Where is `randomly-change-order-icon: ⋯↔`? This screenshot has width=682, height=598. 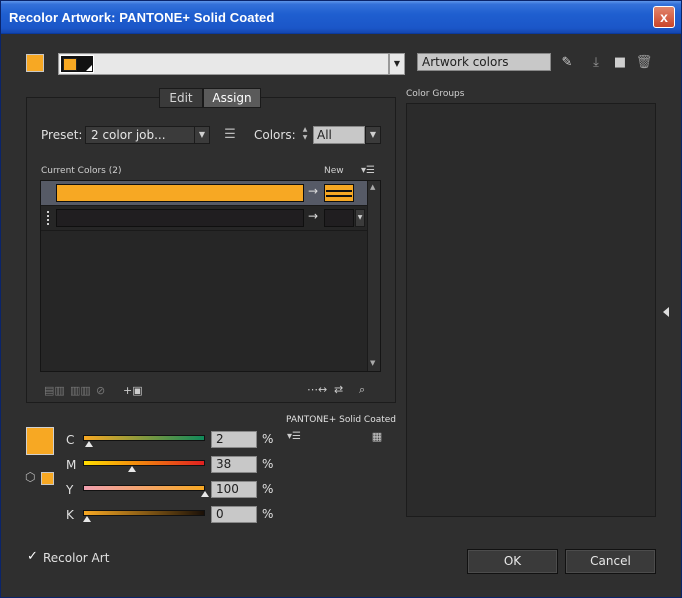
randomly-change-order-icon: ⋯↔ is located at coordinates (317, 389).